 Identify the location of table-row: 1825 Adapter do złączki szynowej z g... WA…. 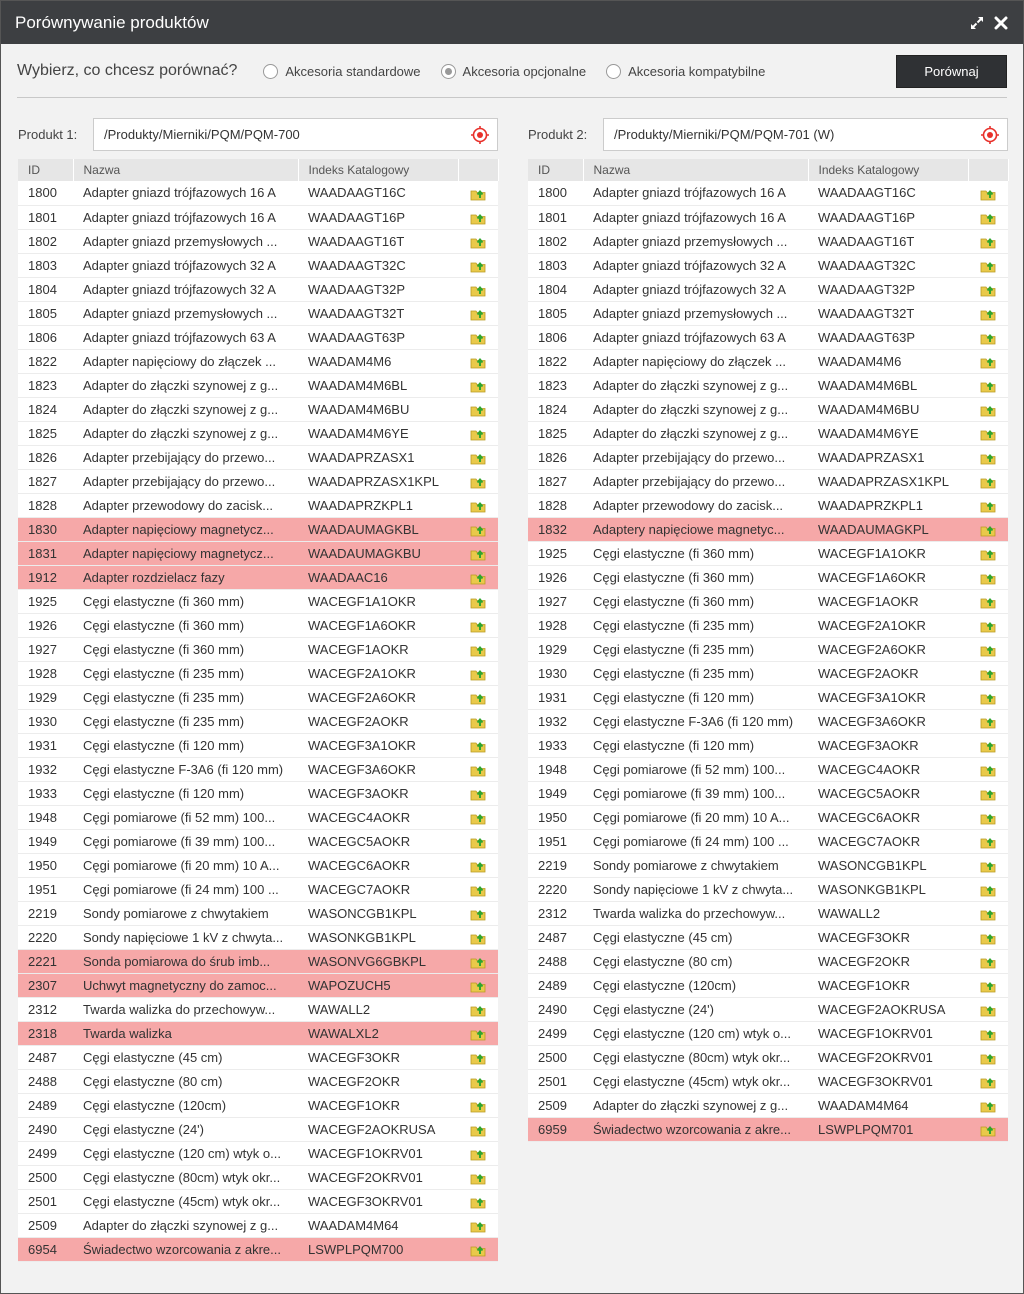
(768, 433).